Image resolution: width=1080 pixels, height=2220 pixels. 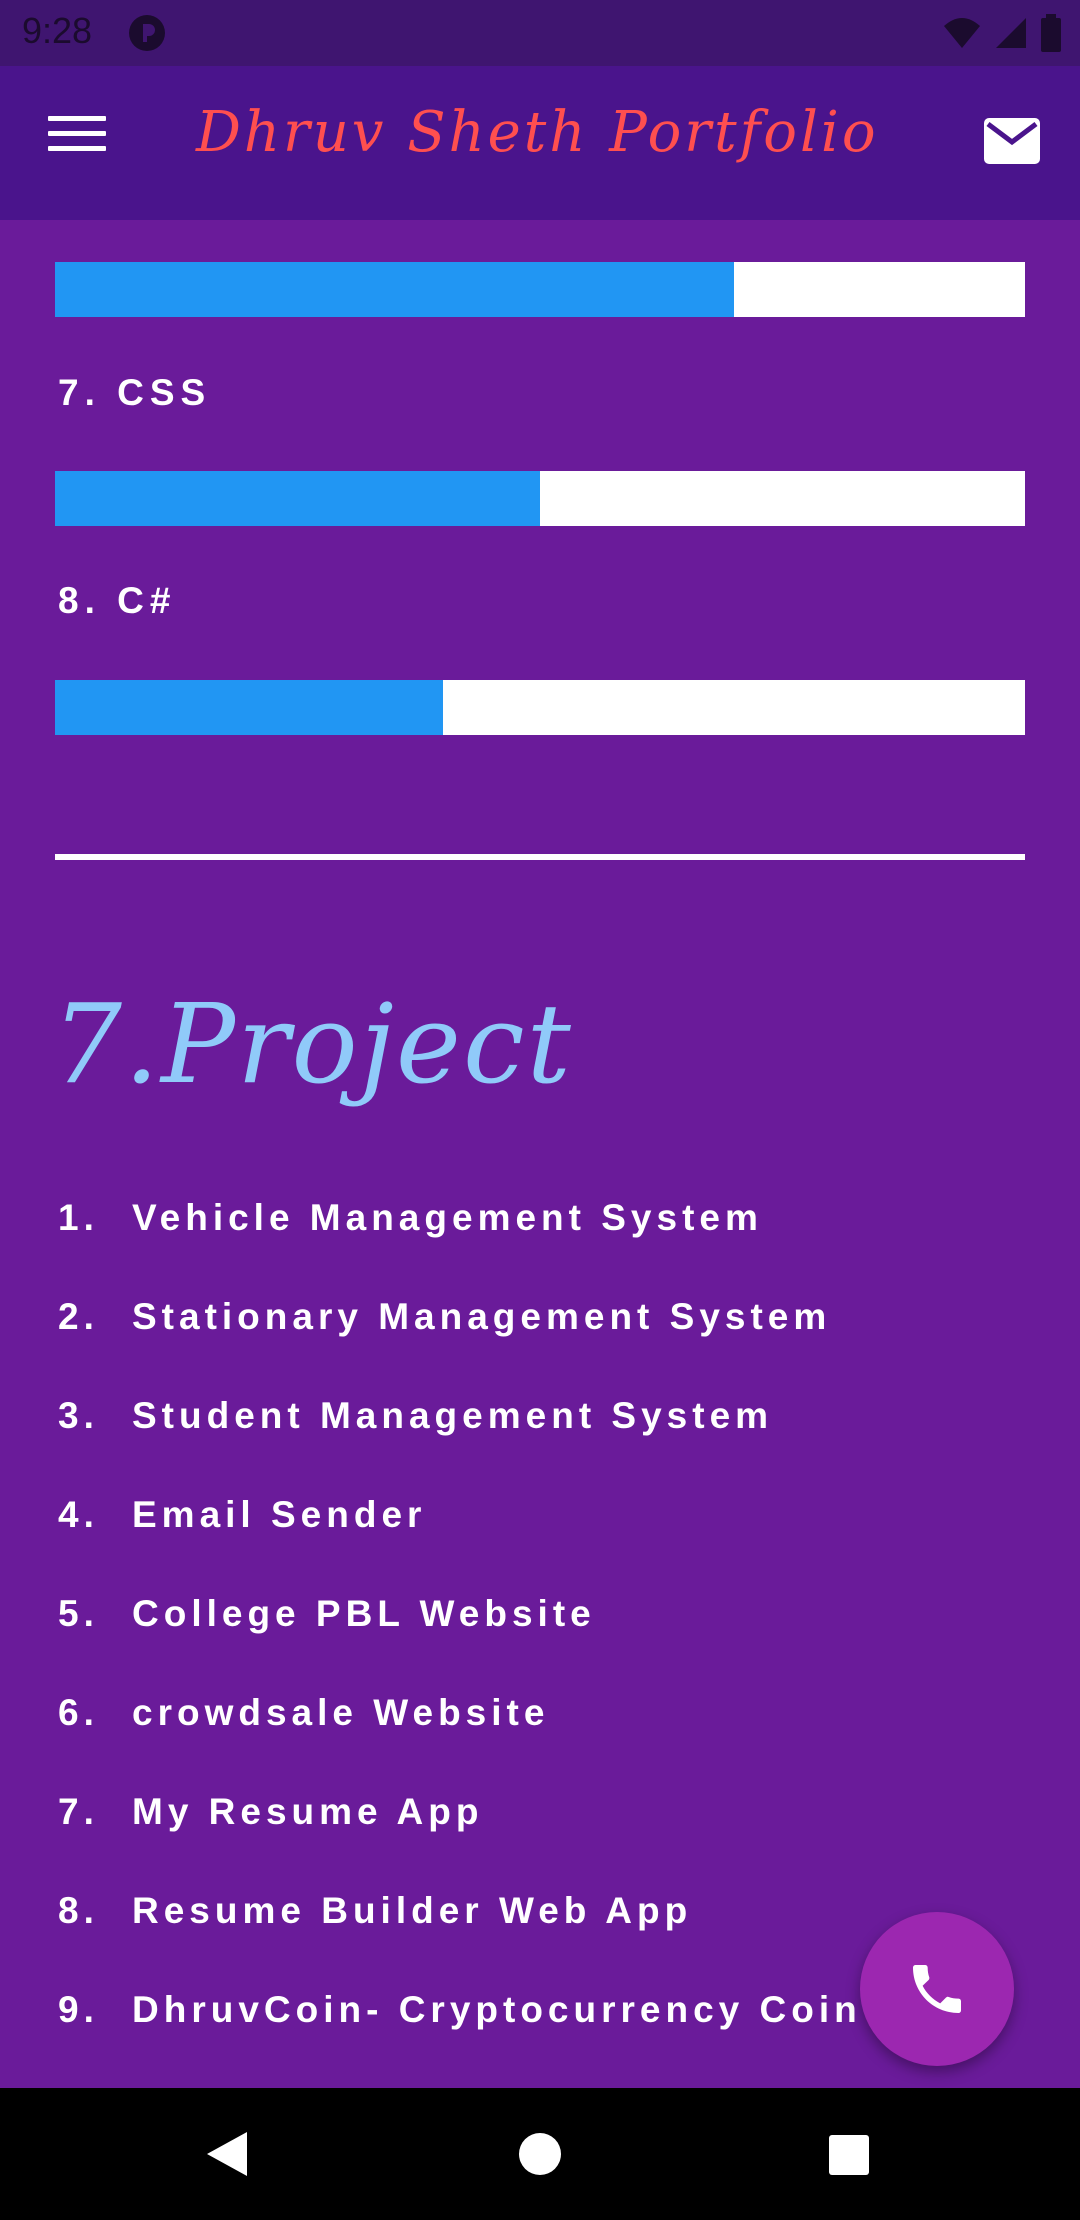 I want to click on phone-icon, so click(x=937, y=1989).